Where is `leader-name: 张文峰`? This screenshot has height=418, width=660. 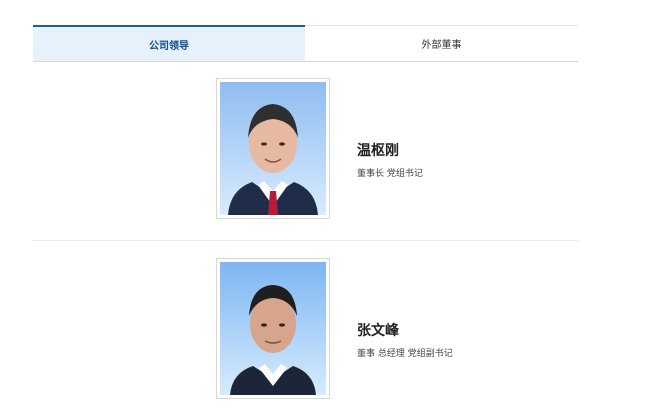
leader-name: 张文峰 is located at coordinates (378, 331).